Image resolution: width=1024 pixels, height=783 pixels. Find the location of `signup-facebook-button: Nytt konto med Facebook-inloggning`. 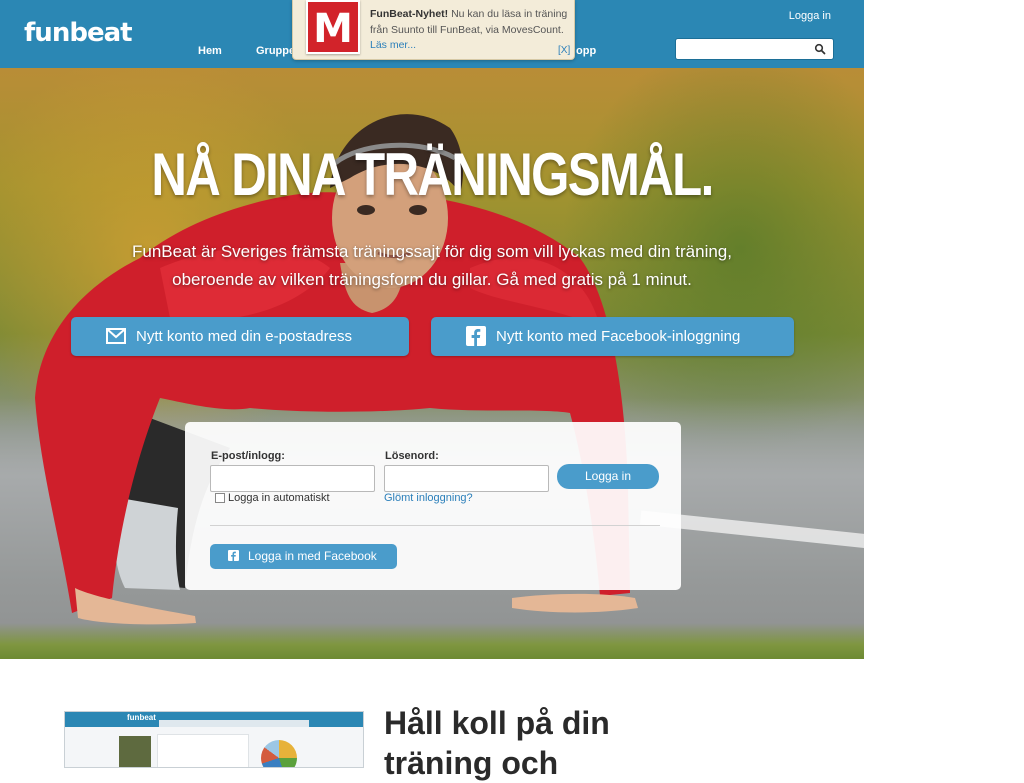

signup-facebook-button: Nytt konto med Facebook-inloggning is located at coordinates (612, 336).